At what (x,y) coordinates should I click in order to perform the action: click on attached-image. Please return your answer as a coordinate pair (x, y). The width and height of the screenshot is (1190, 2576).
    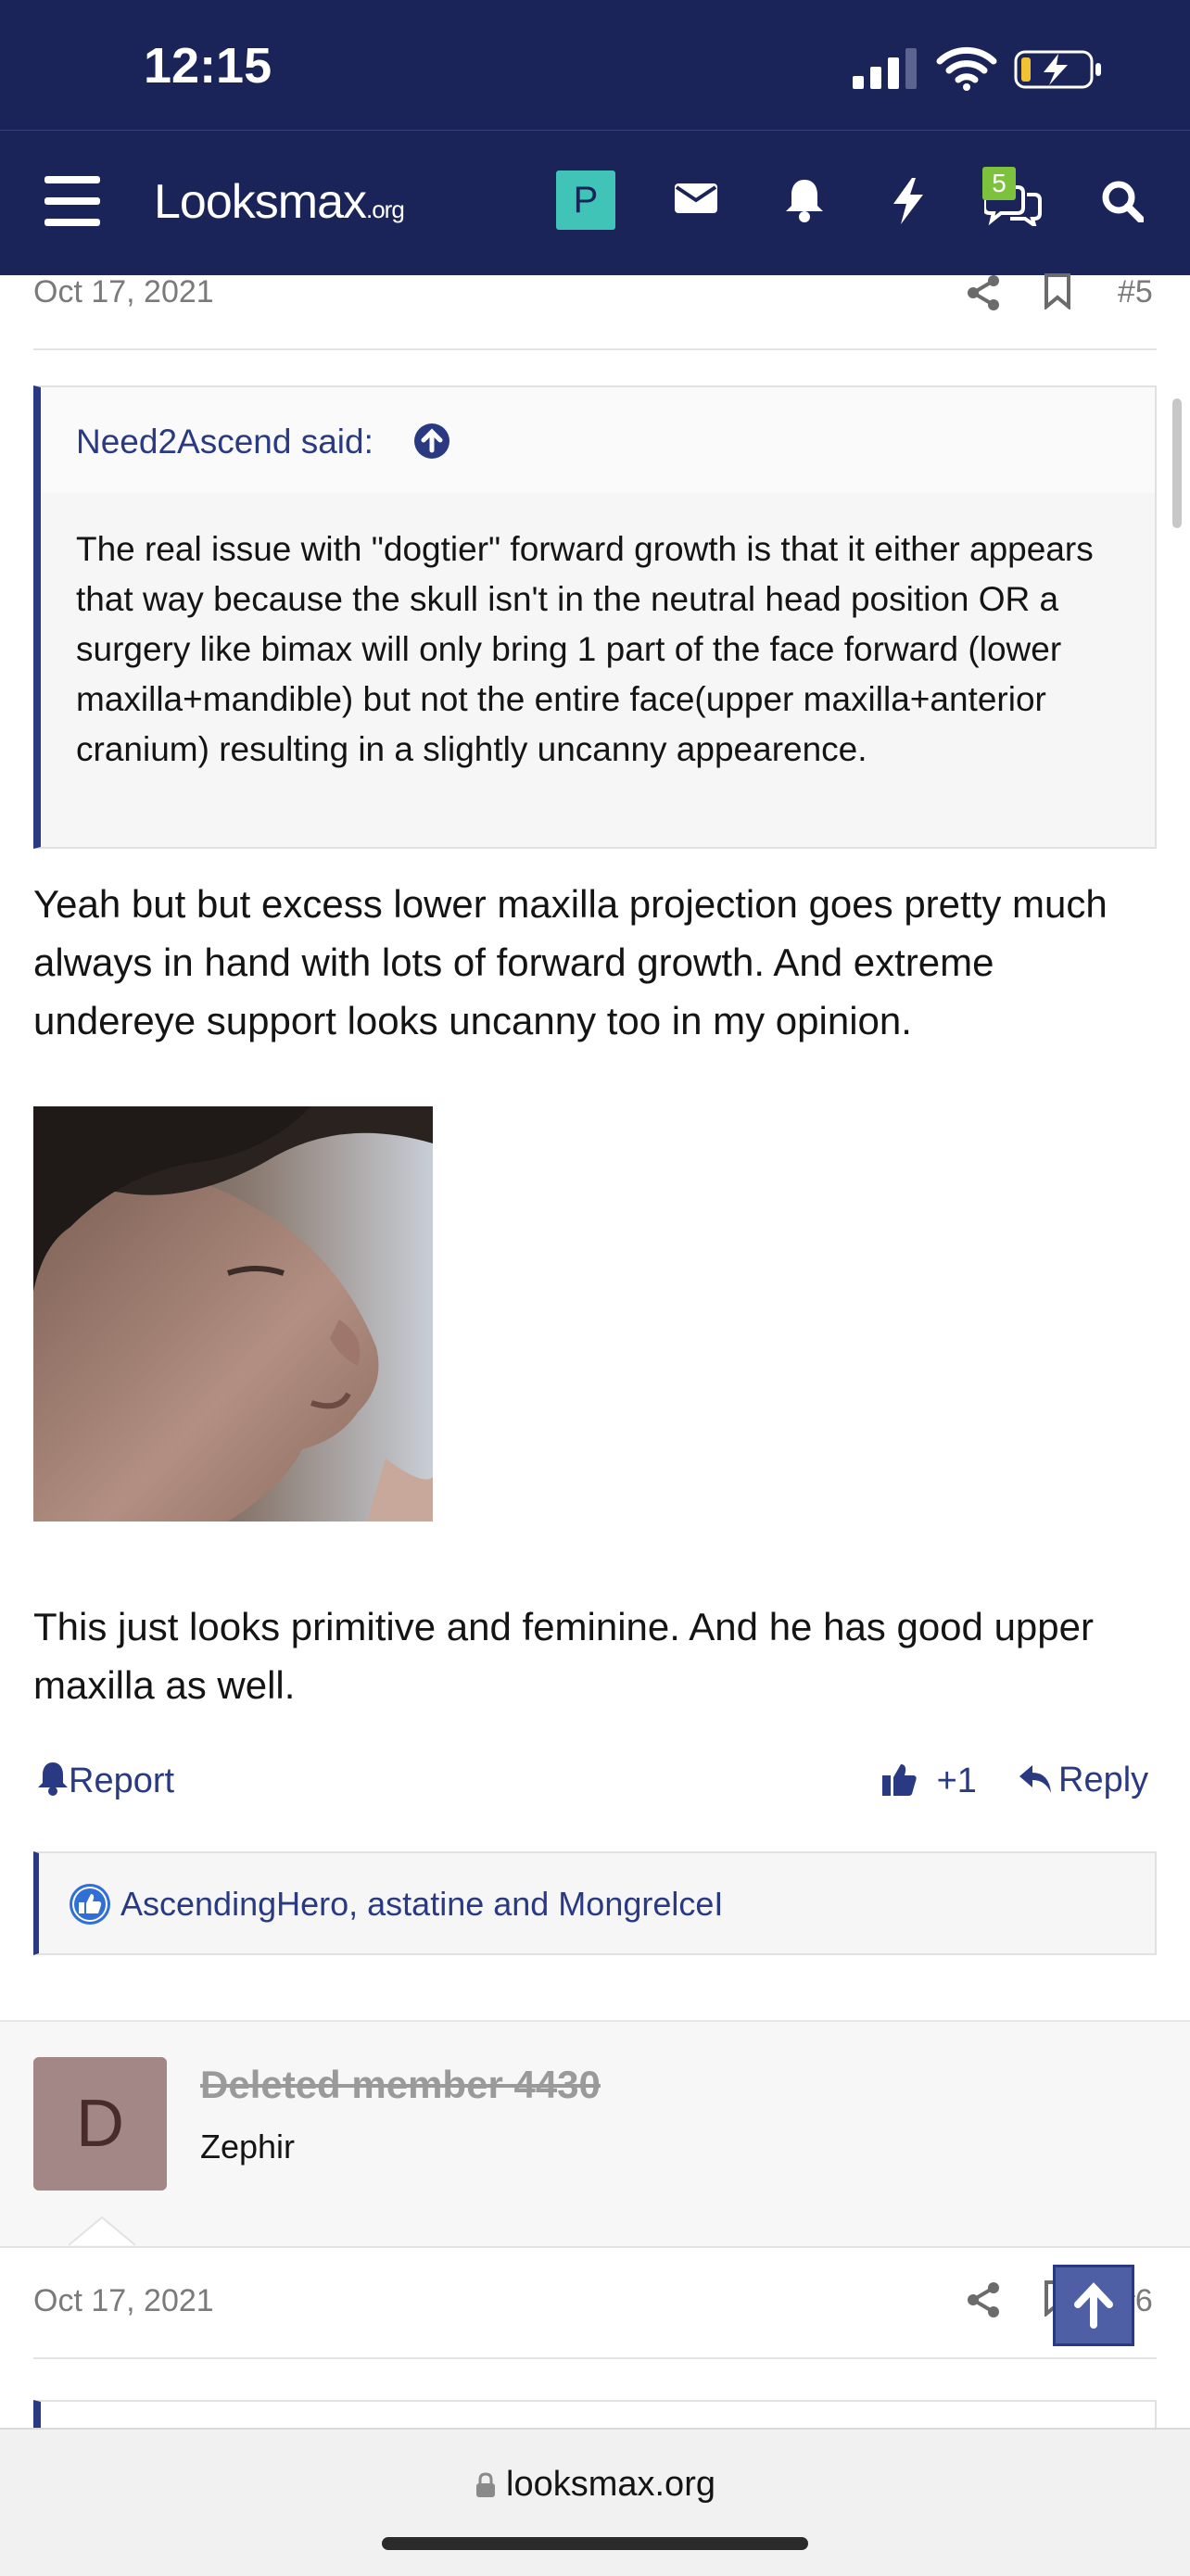
    Looking at the image, I should click on (233, 1314).